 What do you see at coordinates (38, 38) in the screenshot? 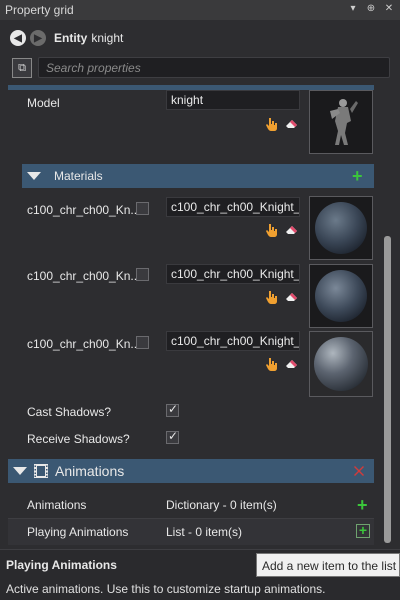
I see `forward-icon: ▶` at bounding box center [38, 38].